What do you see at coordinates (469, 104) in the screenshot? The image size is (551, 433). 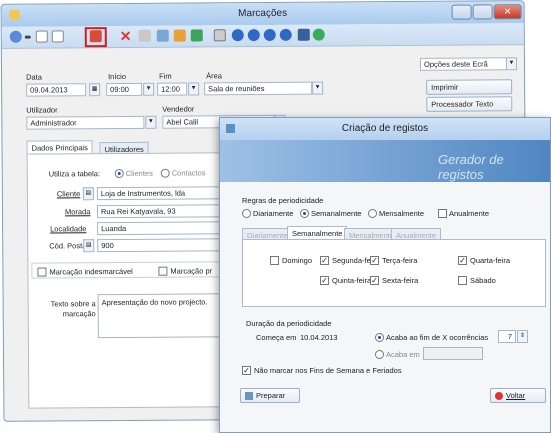 I see `text-processor-button: Processador Texto` at bounding box center [469, 104].